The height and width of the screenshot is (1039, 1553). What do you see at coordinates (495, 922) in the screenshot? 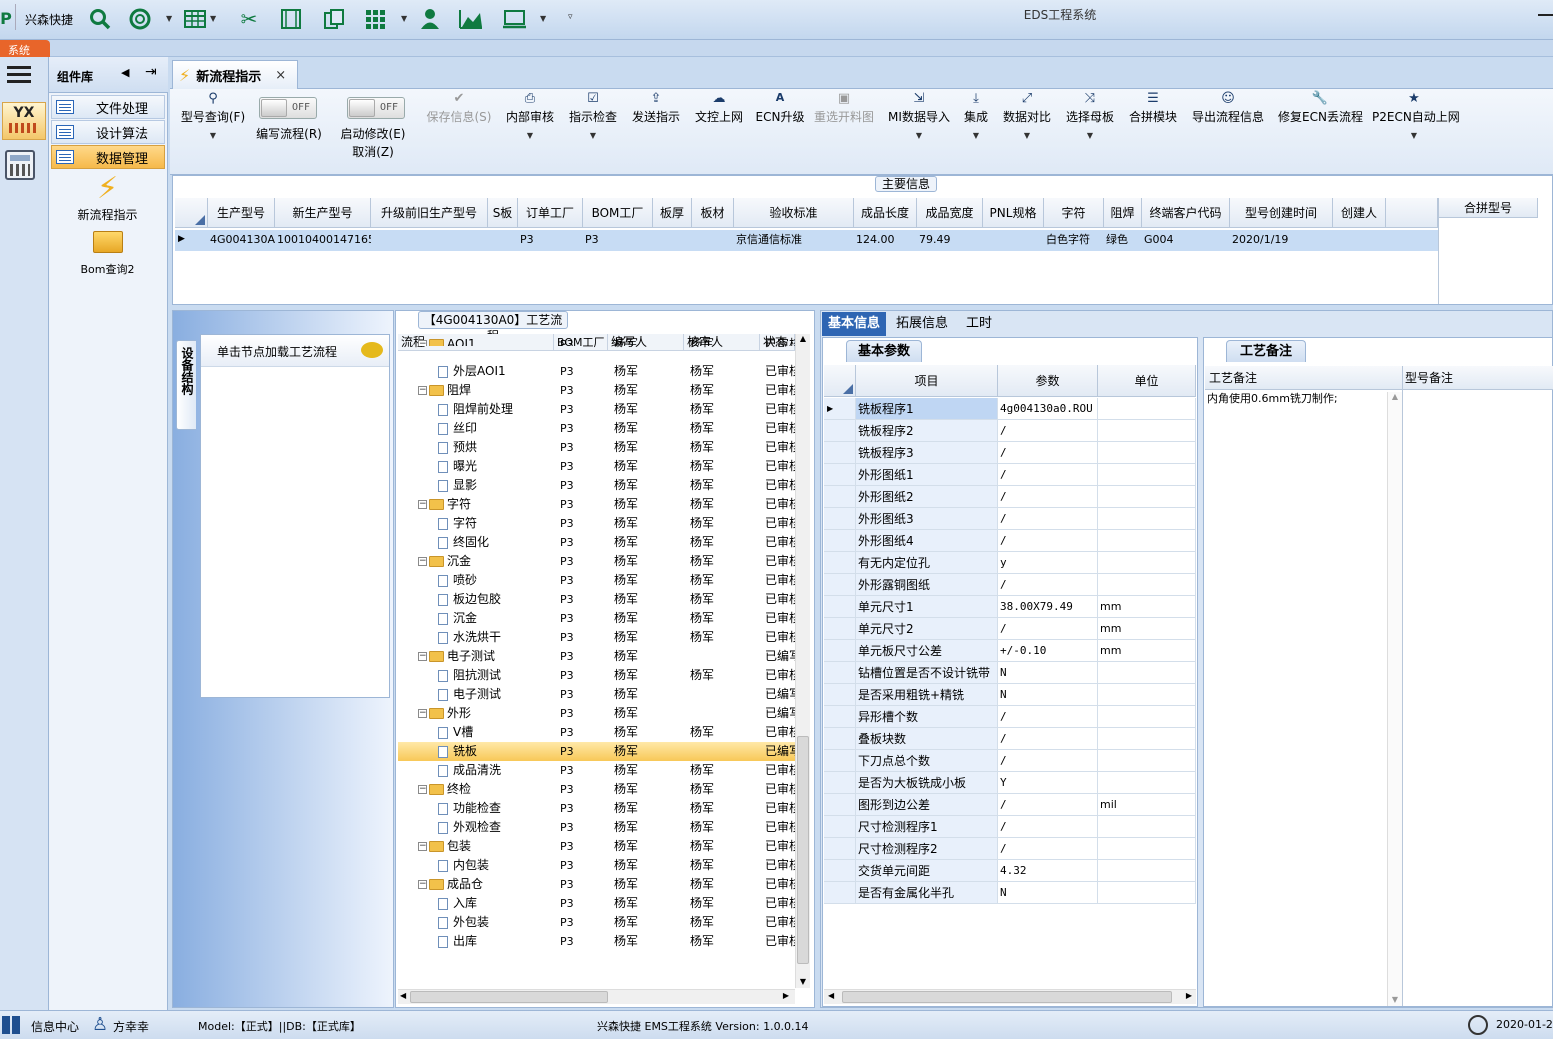
I see `tree-node: 外包装` at bounding box center [495, 922].